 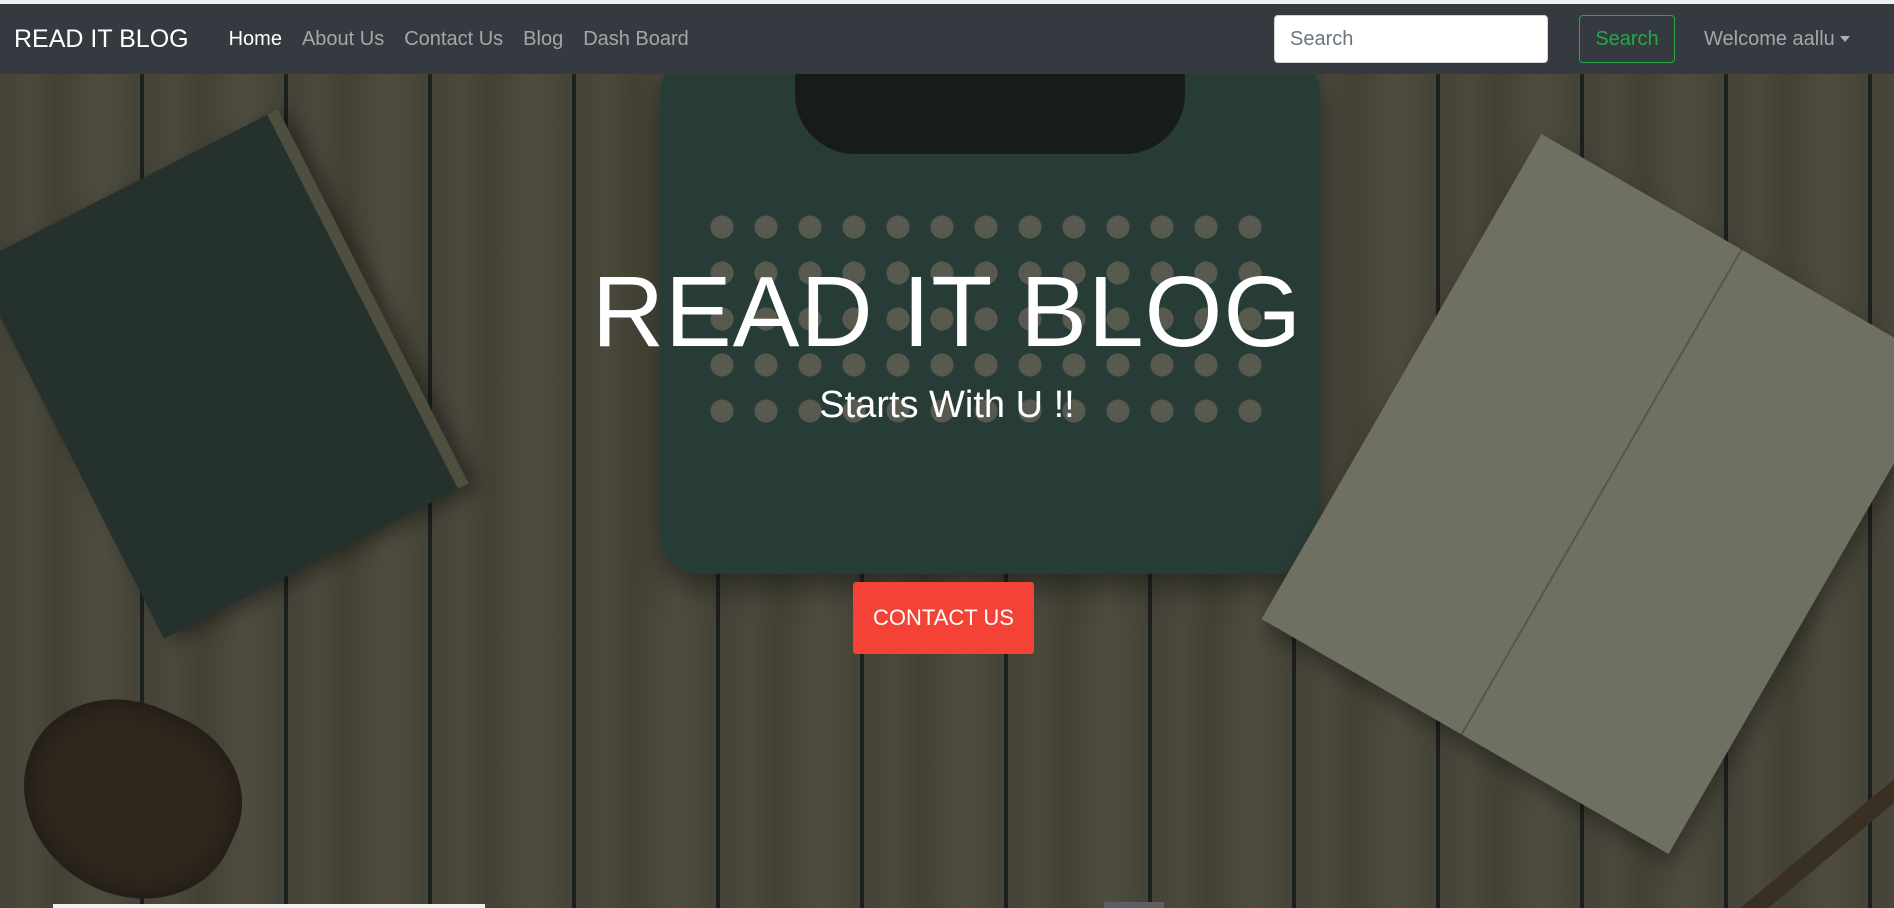 What do you see at coordinates (1769, 38) in the screenshot?
I see `user-menu-label: Welcome aallu` at bounding box center [1769, 38].